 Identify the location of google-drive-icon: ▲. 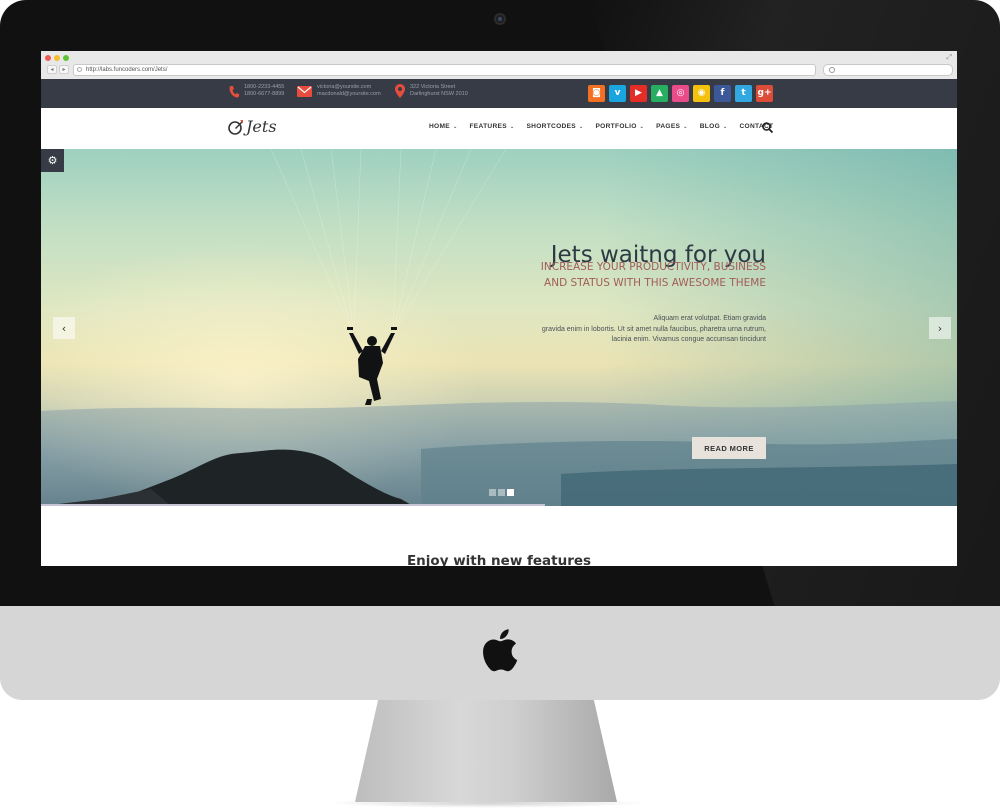
(659, 93).